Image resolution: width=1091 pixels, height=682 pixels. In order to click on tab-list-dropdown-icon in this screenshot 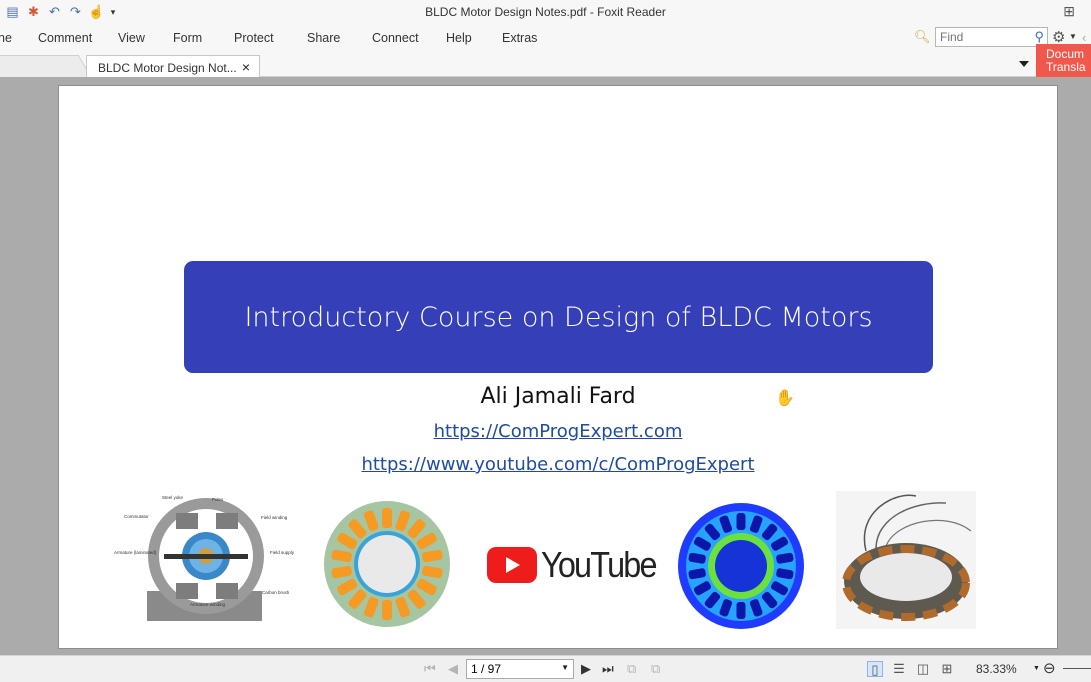, I will do `click(1024, 64)`.